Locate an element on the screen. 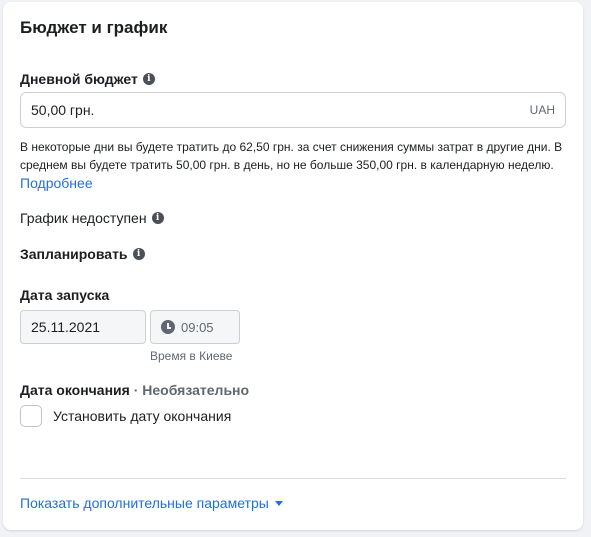 The image size is (591, 537). plan-label-row: Запланировать i is located at coordinates (82, 254).